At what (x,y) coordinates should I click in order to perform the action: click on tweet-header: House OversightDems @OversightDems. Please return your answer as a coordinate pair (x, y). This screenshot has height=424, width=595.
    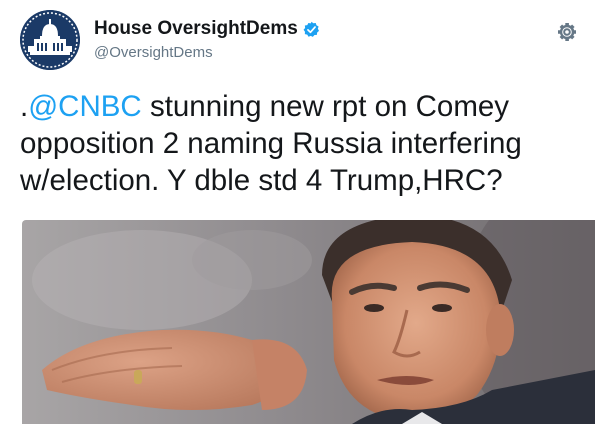
    Looking at the image, I should click on (302, 40).